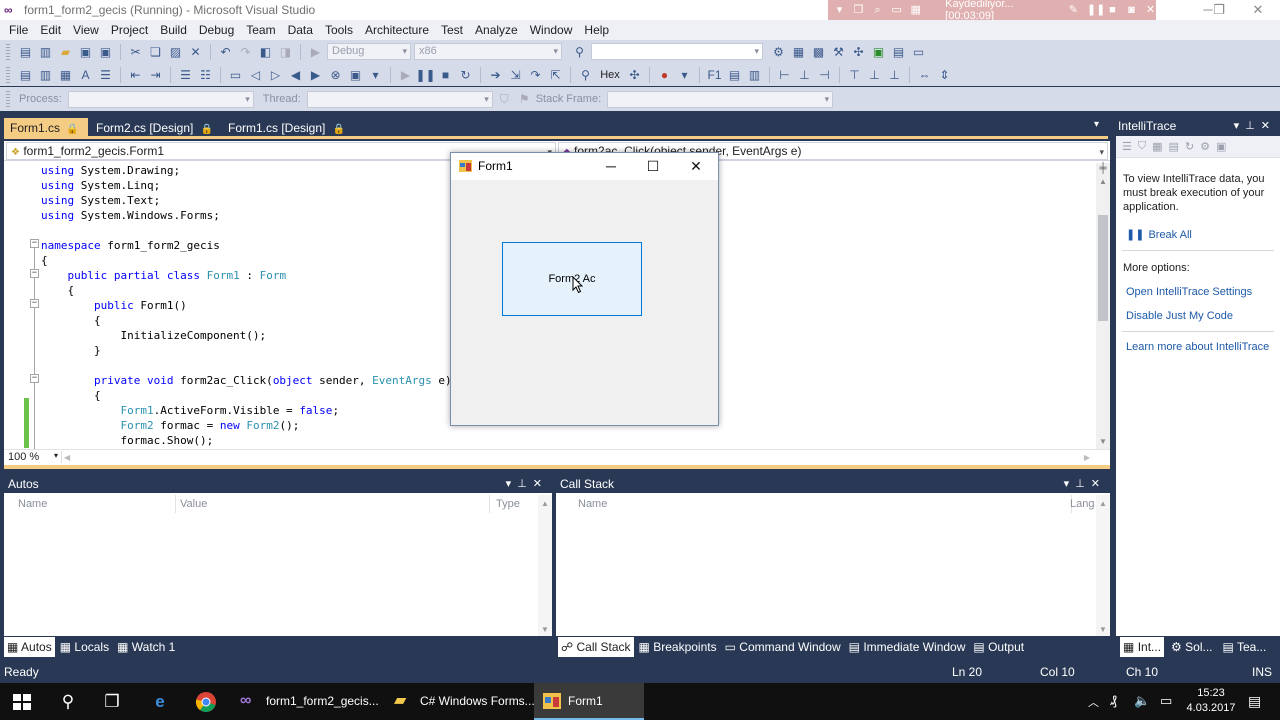 The image size is (1280, 720). I want to click on menu-test: Test, so click(452, 30).